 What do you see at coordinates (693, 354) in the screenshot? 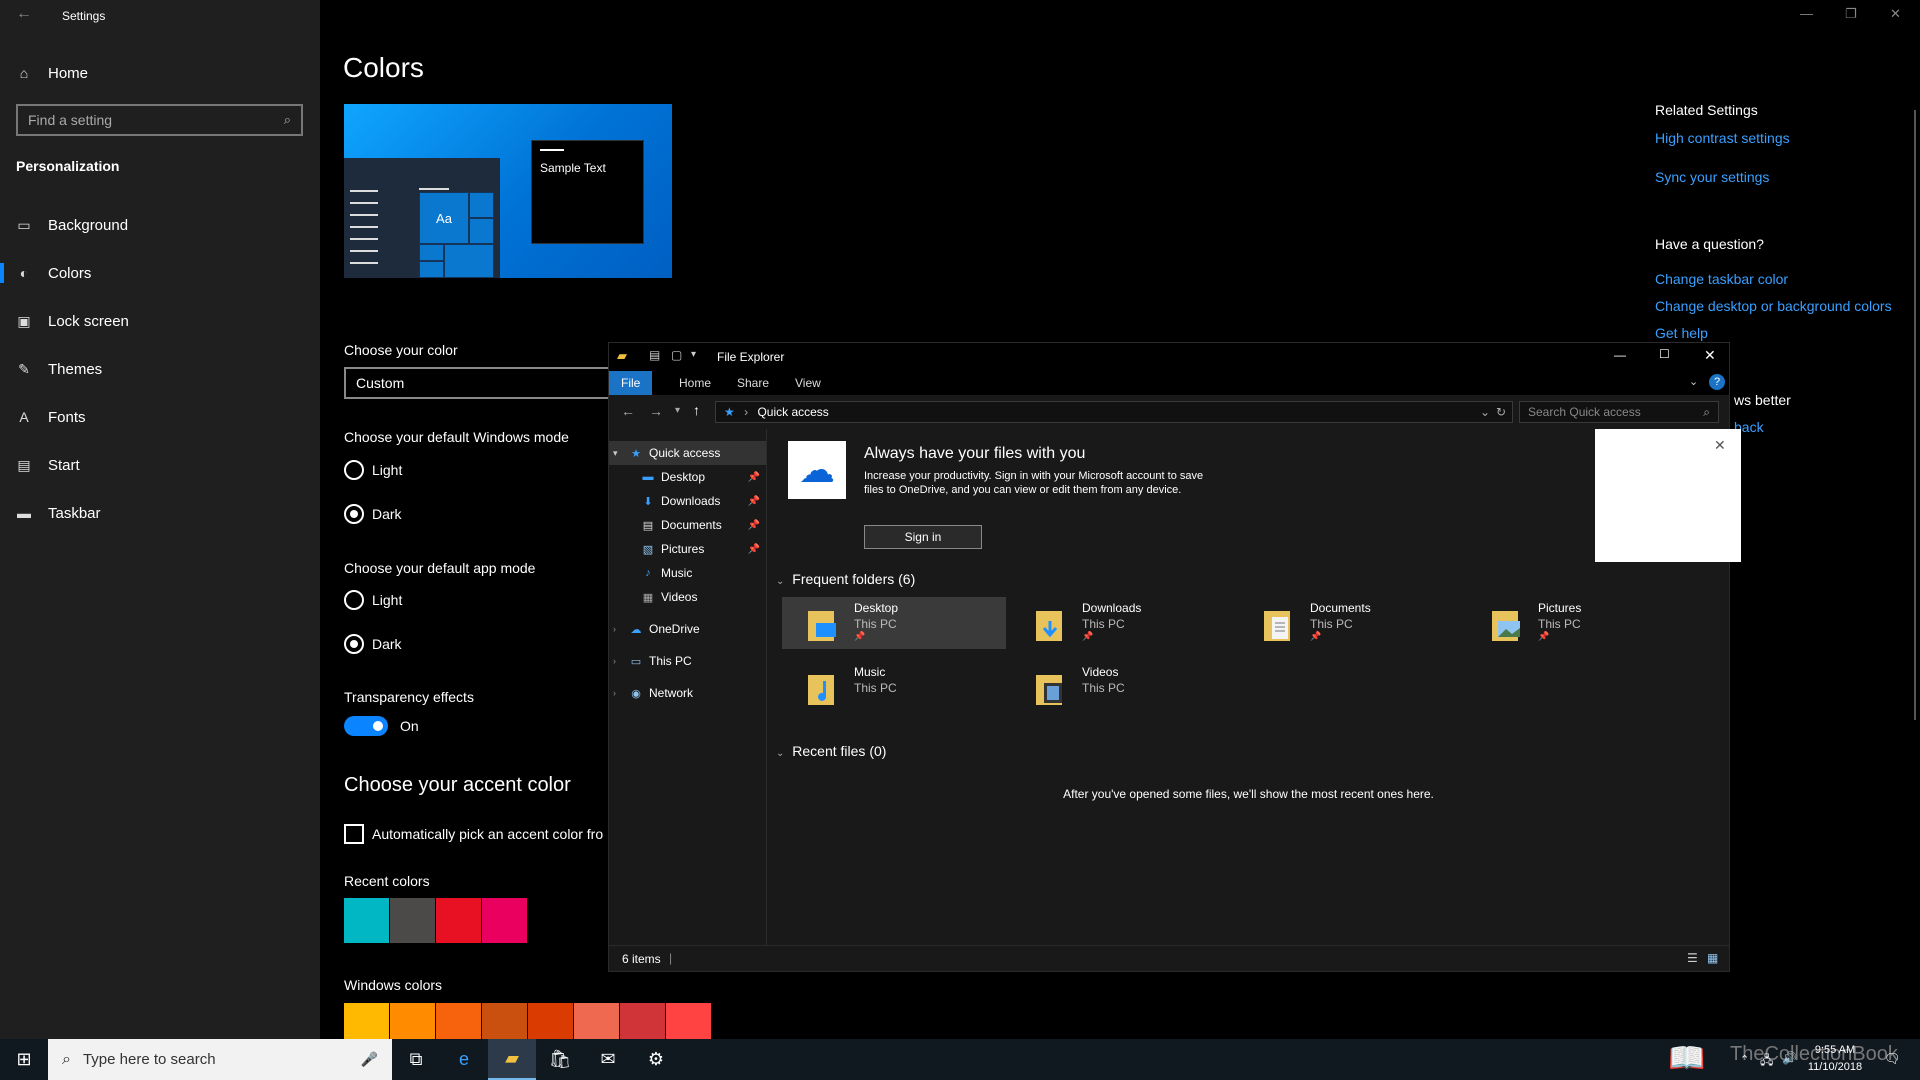
I see `chevron-down-icon: ▾` at bounding box center [693, 354].